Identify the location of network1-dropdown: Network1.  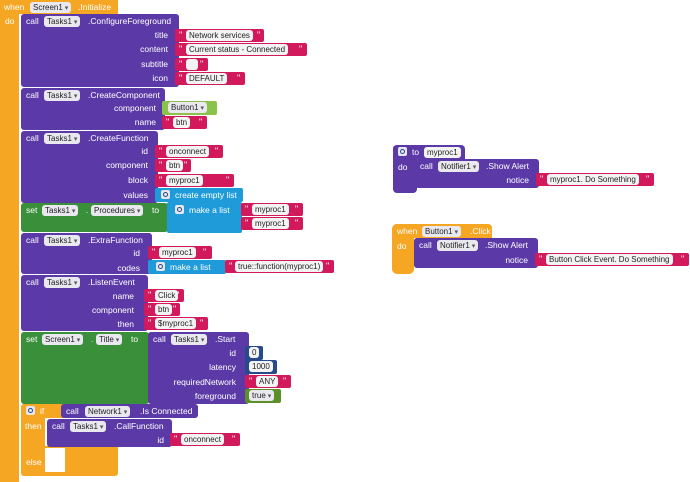
(108, 411).